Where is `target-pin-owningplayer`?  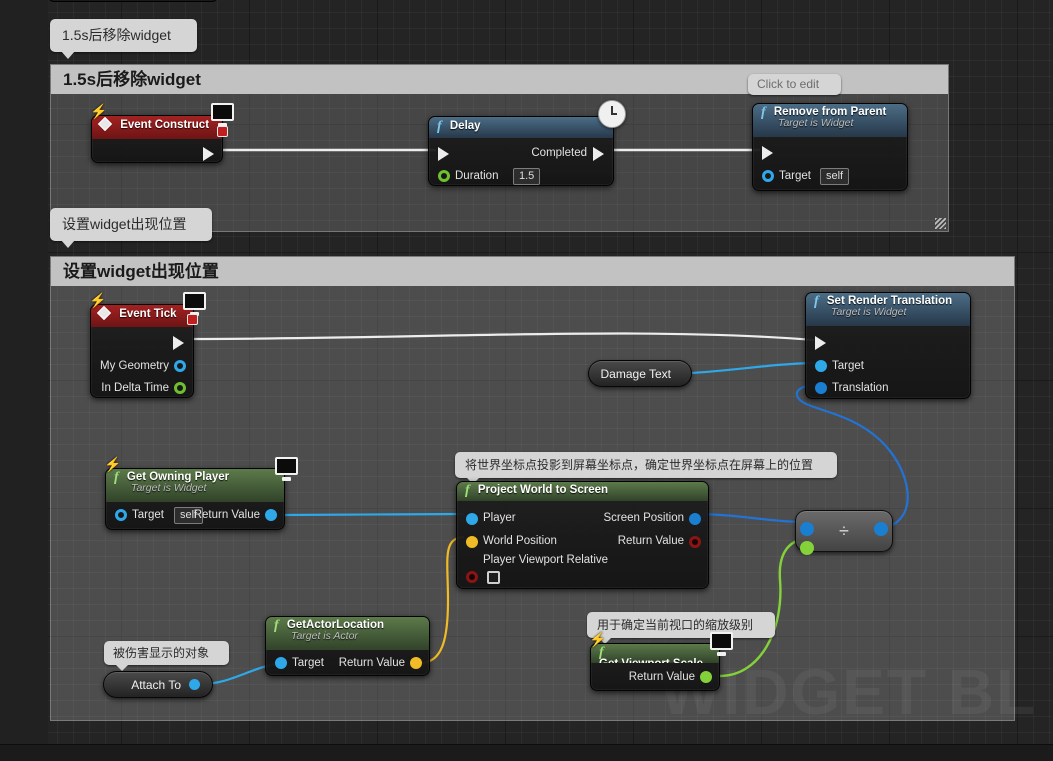
target-pin-owningplayer is located at coordinates (121, 515).